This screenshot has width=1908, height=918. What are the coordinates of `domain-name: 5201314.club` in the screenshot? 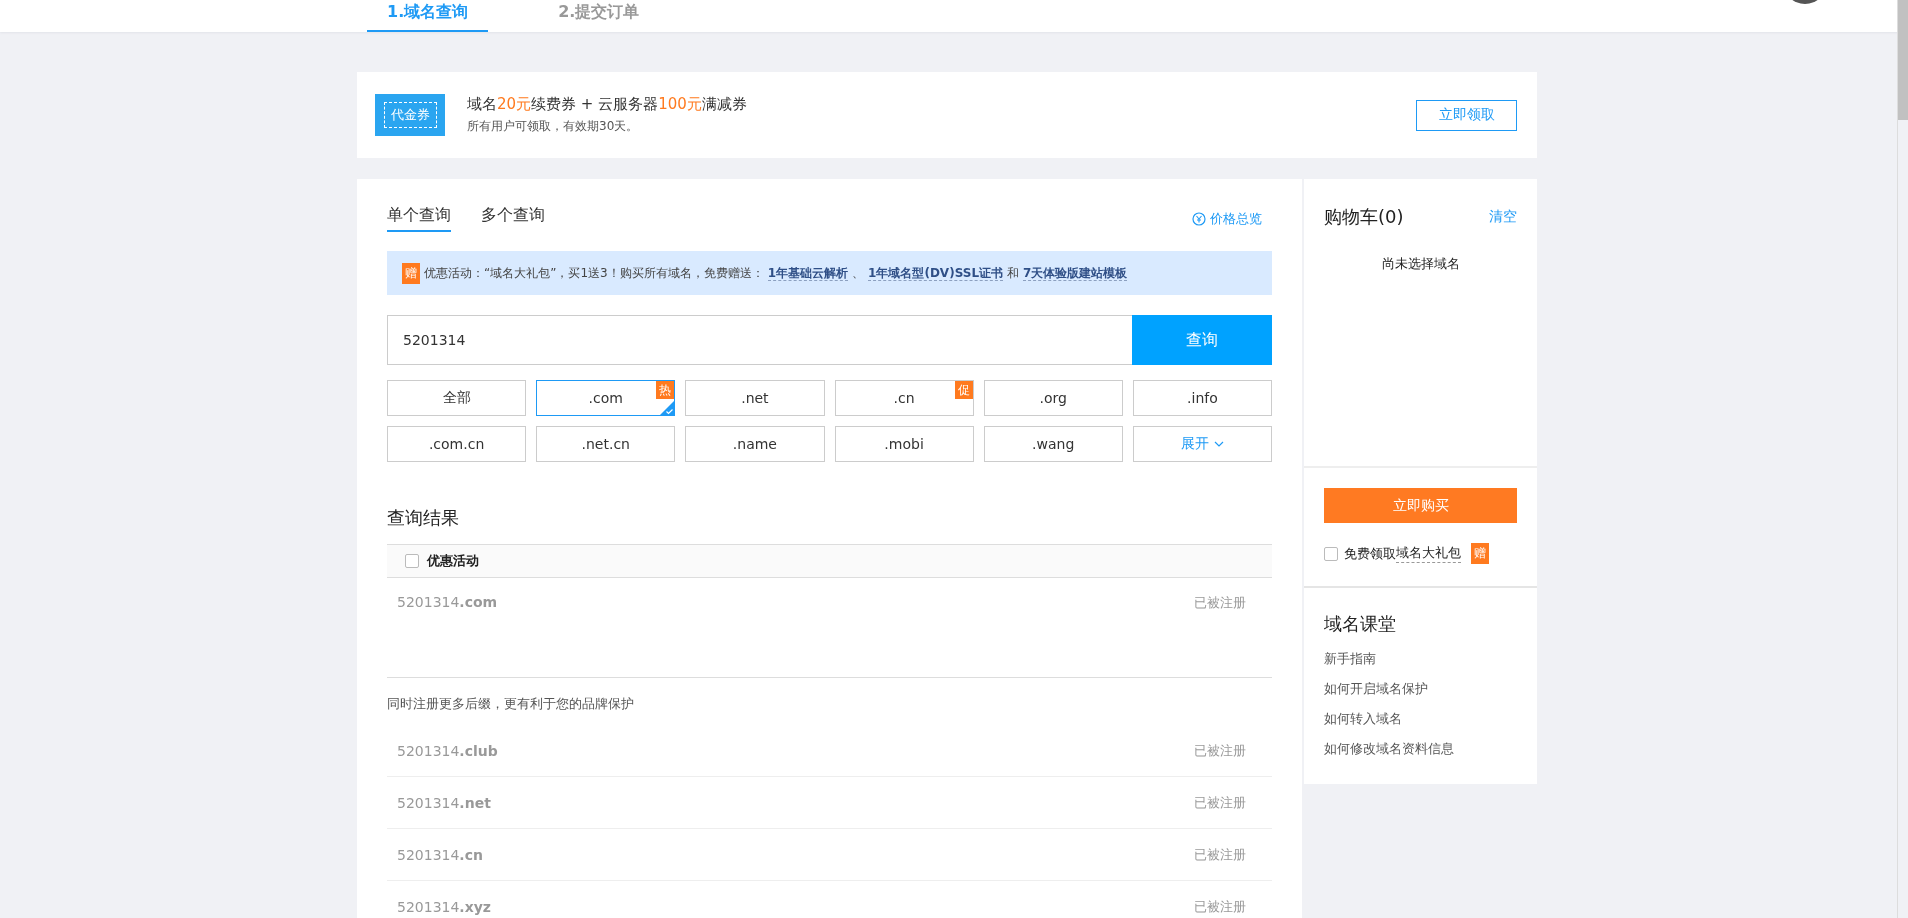 It's located at (447, 750).